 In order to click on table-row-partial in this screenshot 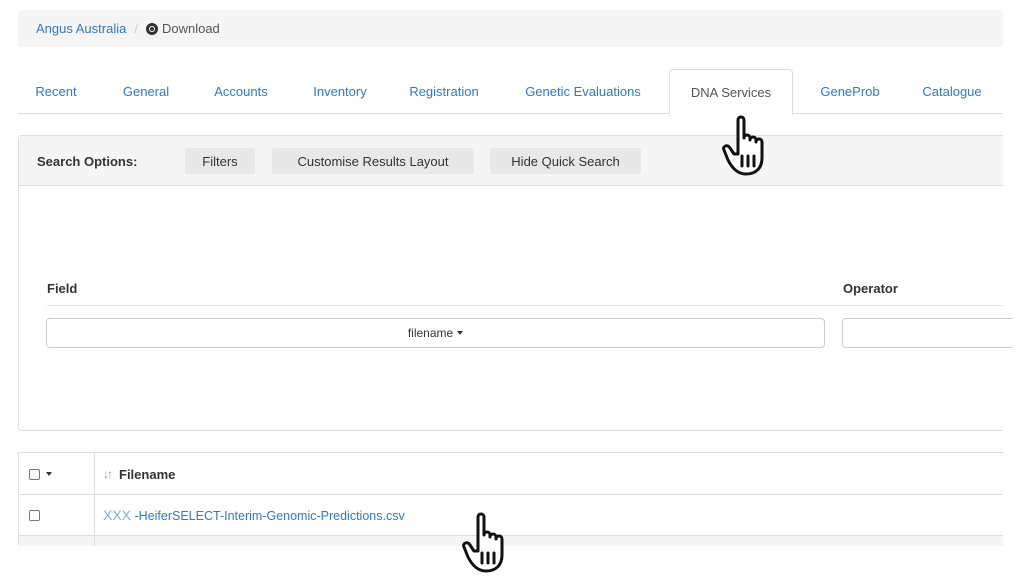, I will do `click(511, 541)`.